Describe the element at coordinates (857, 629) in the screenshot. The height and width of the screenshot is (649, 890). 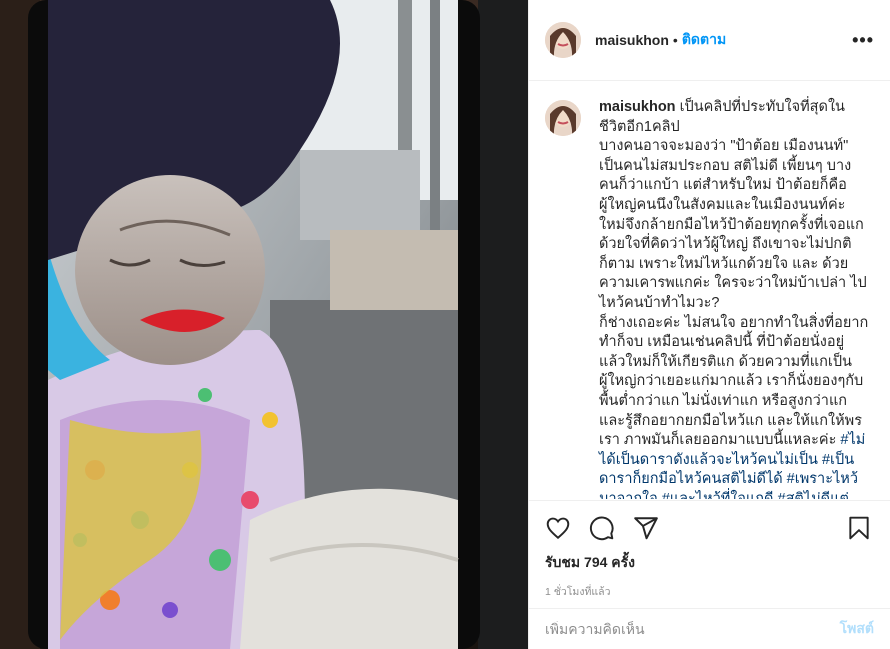
I see `post-comment-button: โพสต์` at that location.